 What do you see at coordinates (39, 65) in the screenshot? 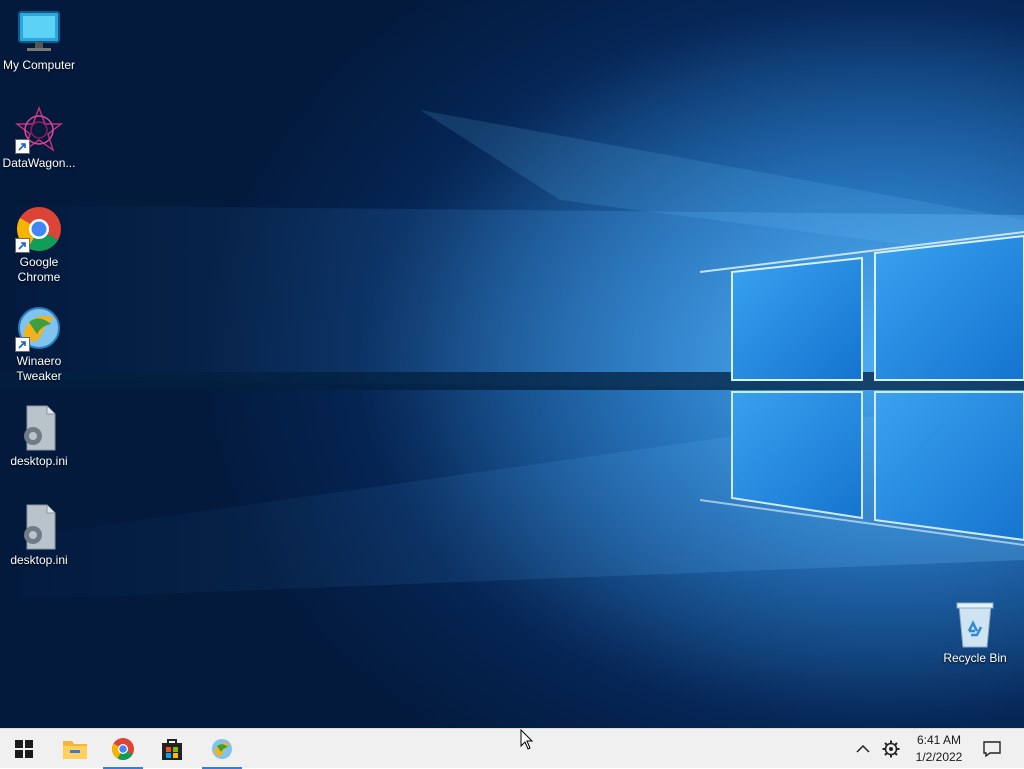
I see `desktop-icon-label: My Computer` at bounding box center [39, 65].